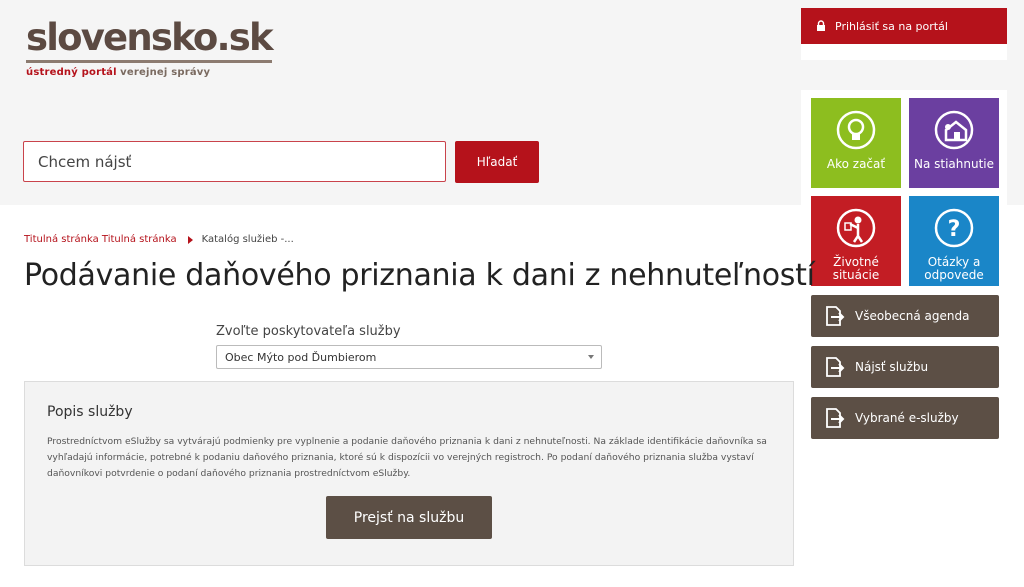  I want to click on provider-selected-value: Obec Mýto pod Ďumbierom, so click(301, 357).